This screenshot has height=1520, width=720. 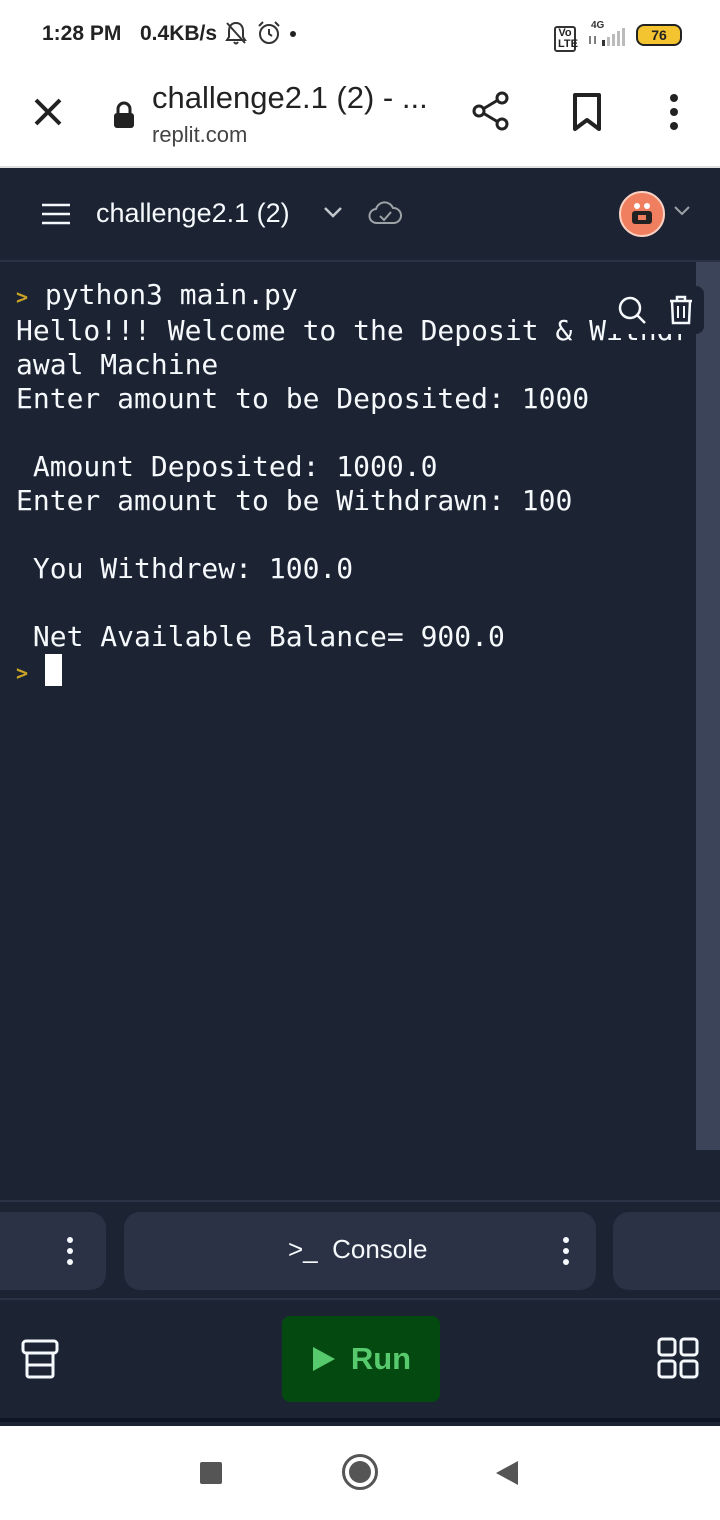 What do you see at coordinates (507, 1473) in the screenshot?
I see `back-icon` at bounding box center [507, 1473].